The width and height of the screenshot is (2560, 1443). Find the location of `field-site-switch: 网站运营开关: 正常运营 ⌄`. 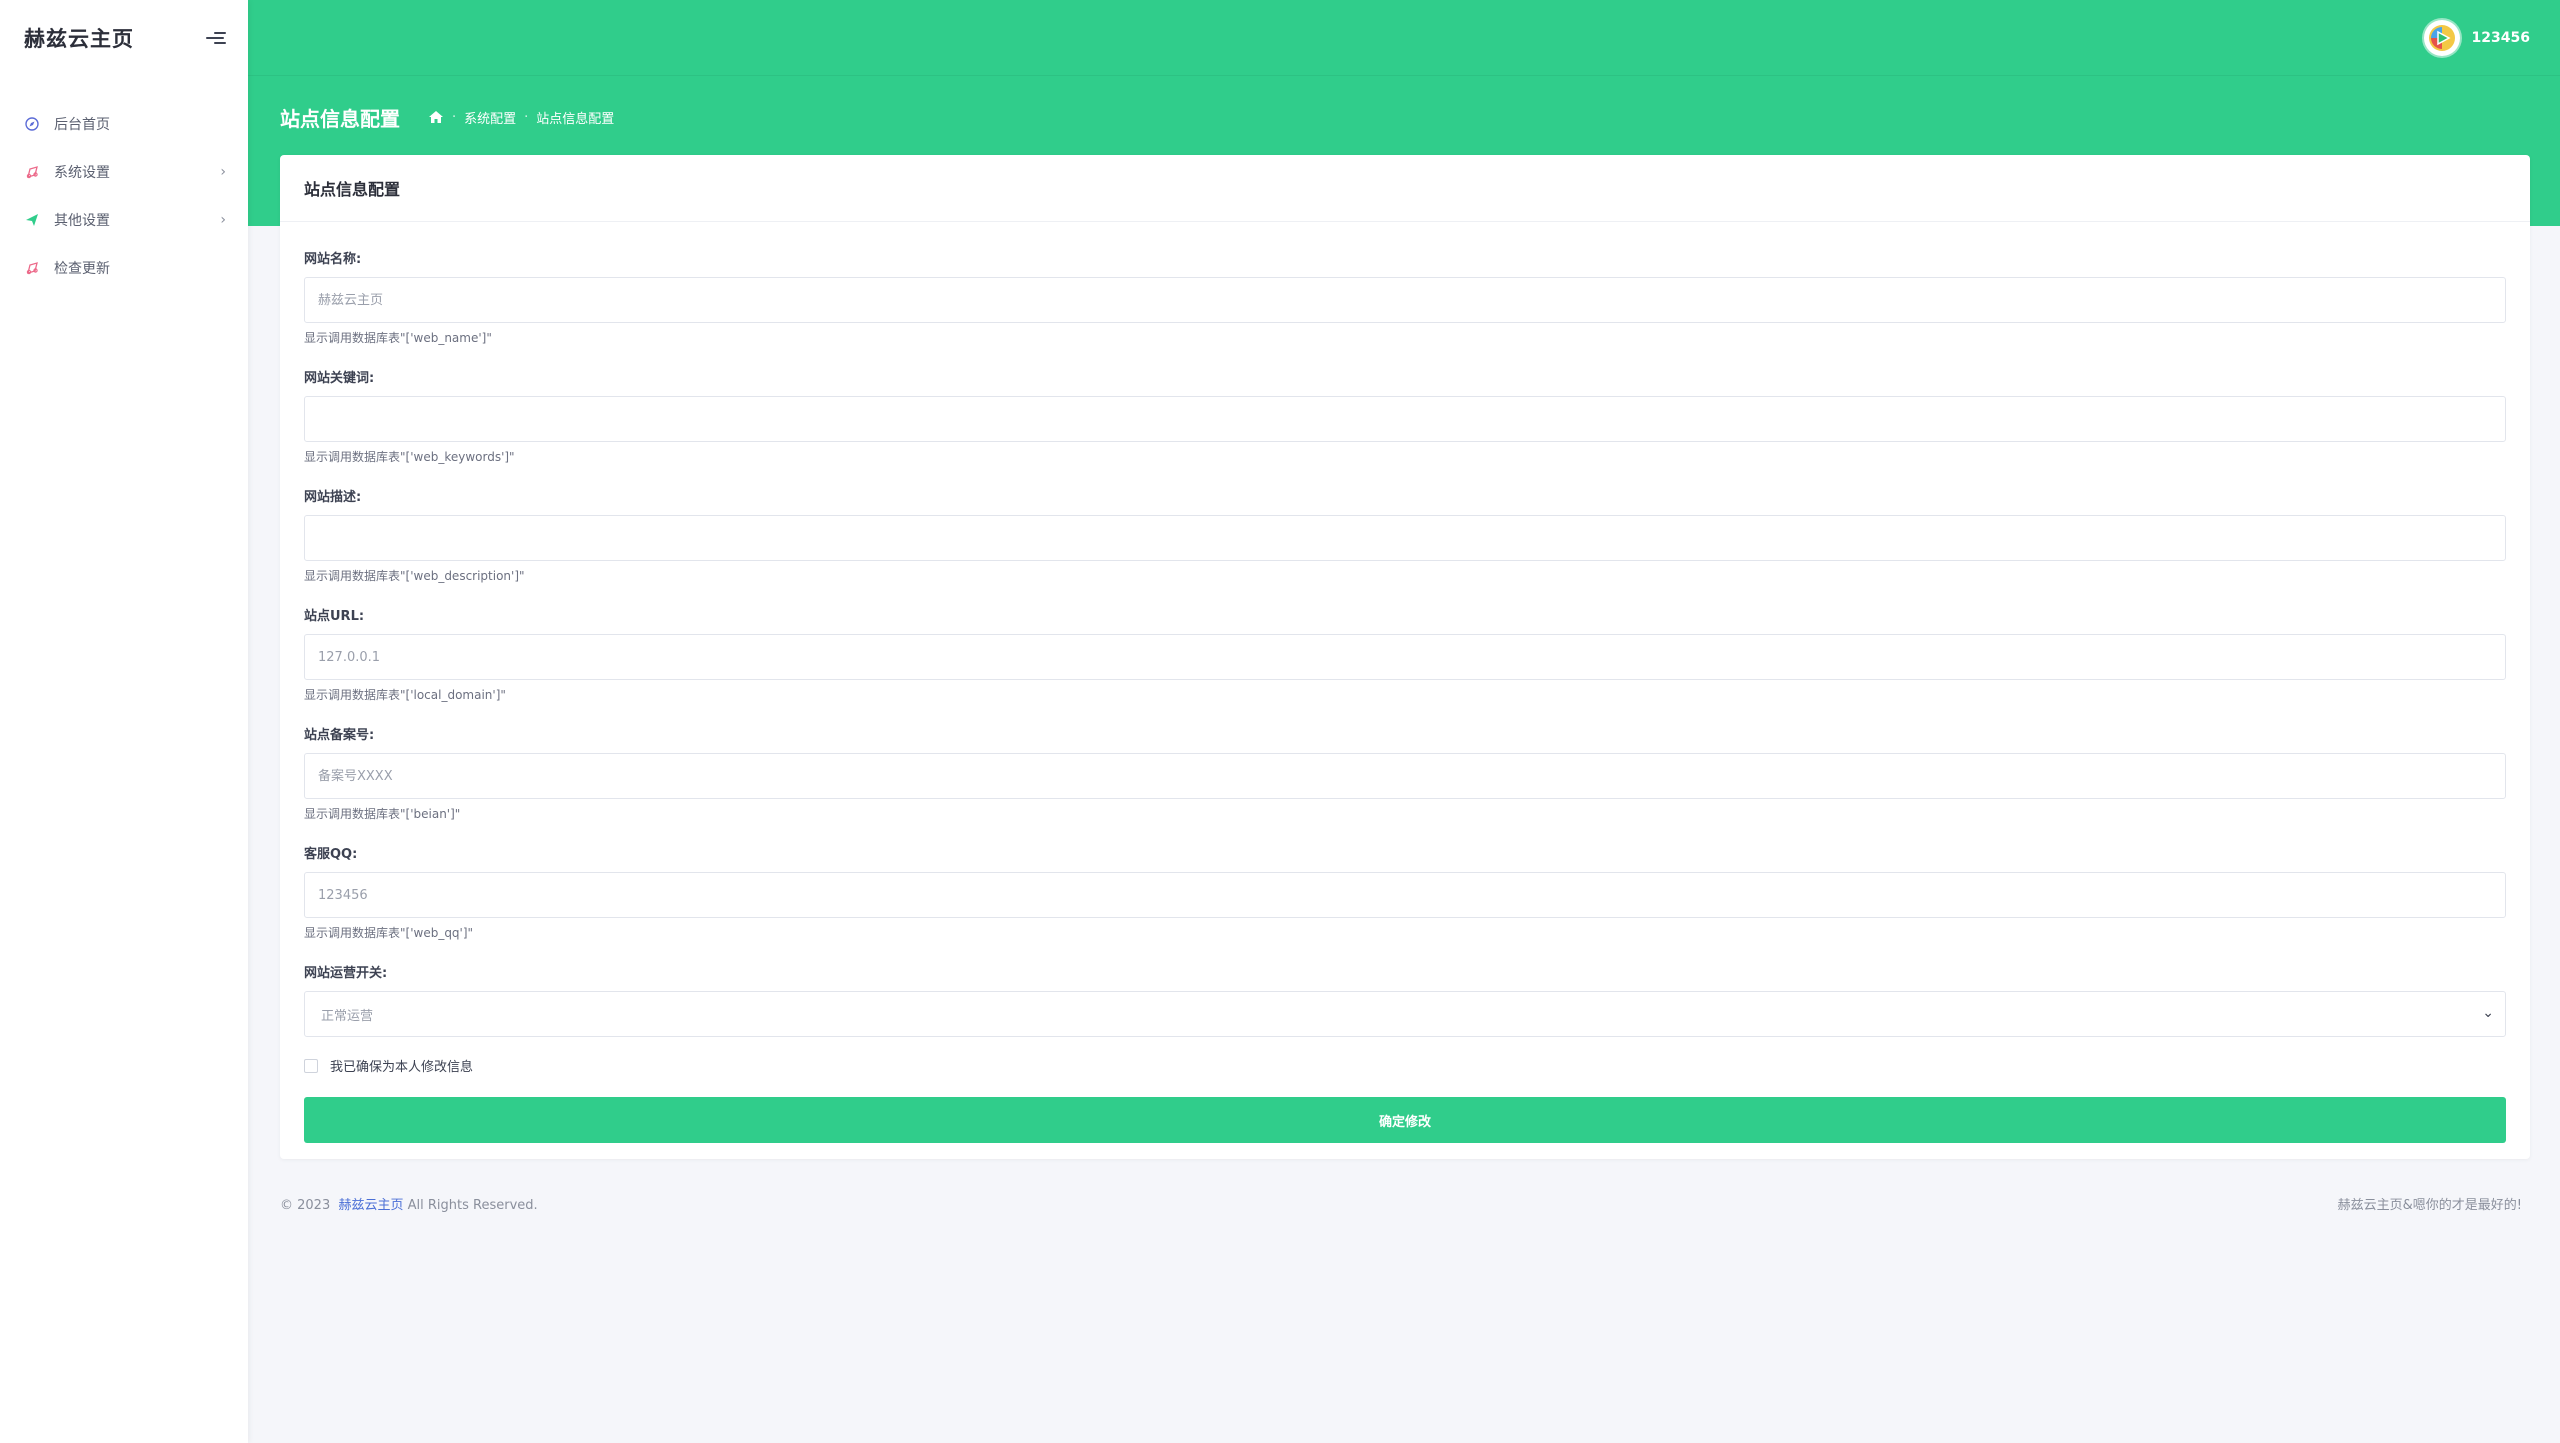

field-site-switch: 网站运营开关: 正常运营 ⌄ is located at coordinates (1405, 999).